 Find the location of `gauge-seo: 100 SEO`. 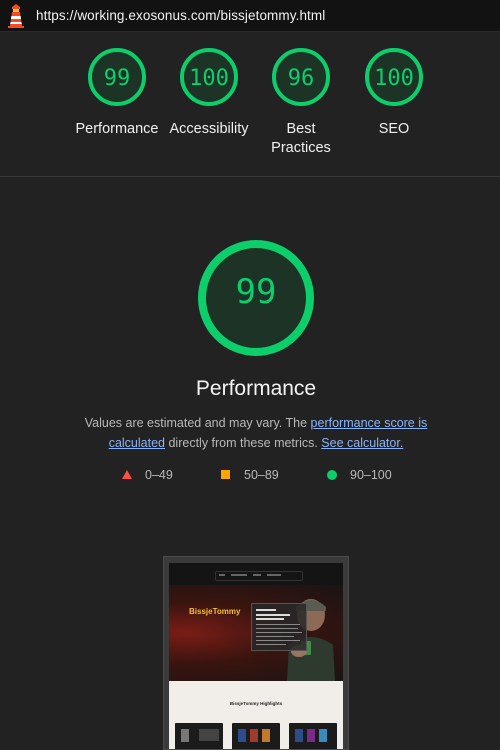

gauge-seo: 100 SEO is located at coordinates (394, 92).